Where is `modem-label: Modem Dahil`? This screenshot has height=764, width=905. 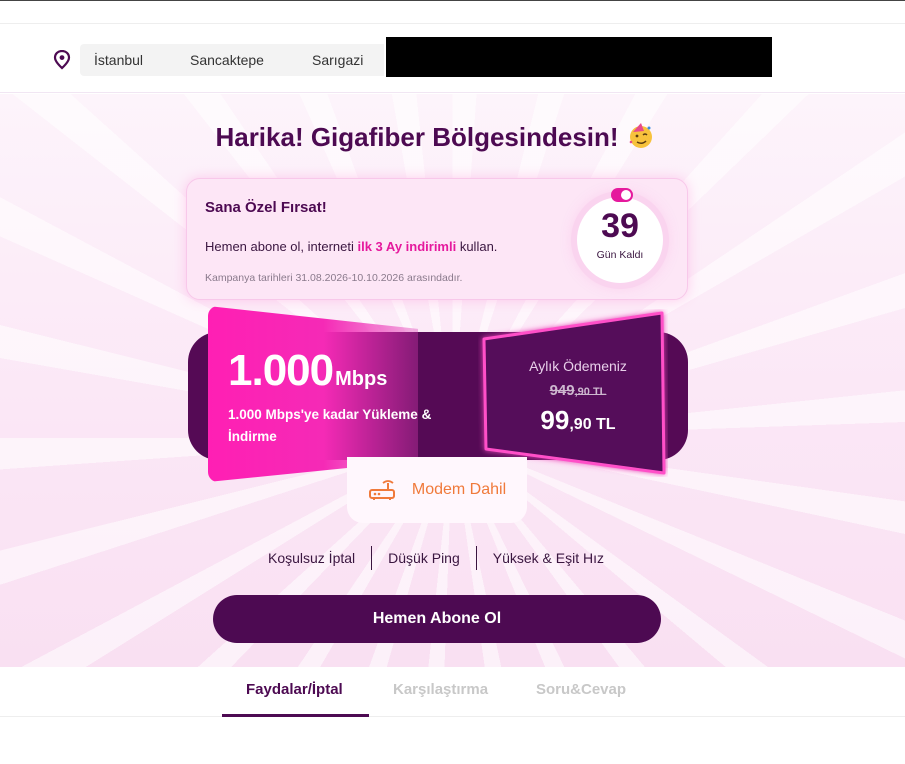
modem-label: Modem Dahil is located at coordinates (459, 489).